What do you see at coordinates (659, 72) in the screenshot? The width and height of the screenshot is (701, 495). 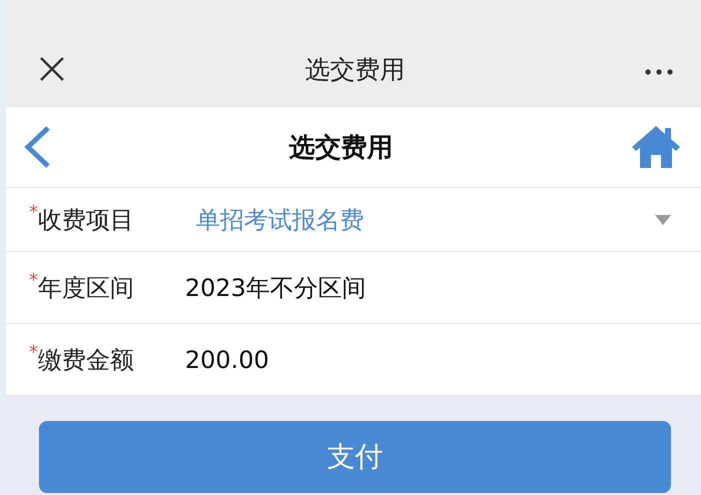 I see `more-icon` at bounding box center [659, 72].